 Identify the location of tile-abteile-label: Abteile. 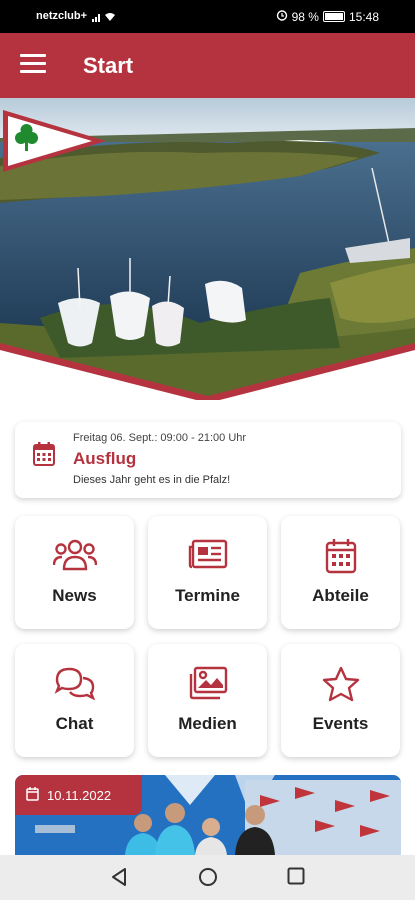
(340, 595).